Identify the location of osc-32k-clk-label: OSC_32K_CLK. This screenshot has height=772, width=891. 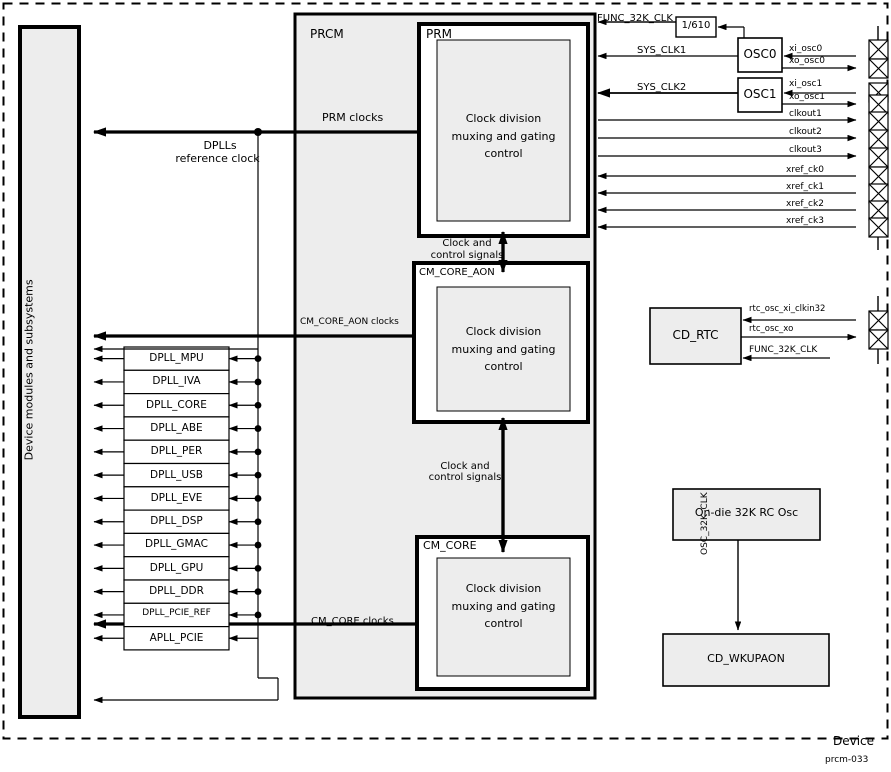
(705, 523).